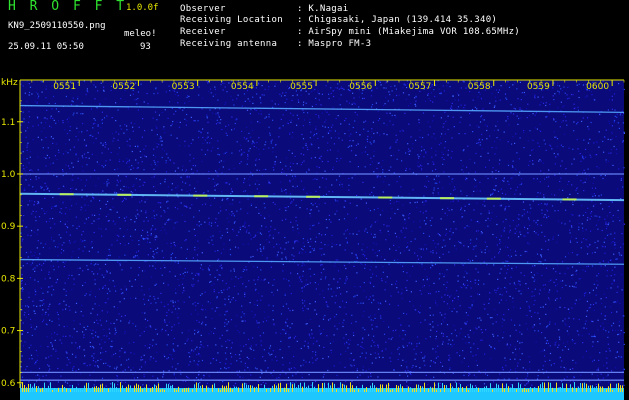  I want to click on receiver-value: : AirSpy mini (Miakejima VOR 108.65MHz), so click(409, 32).